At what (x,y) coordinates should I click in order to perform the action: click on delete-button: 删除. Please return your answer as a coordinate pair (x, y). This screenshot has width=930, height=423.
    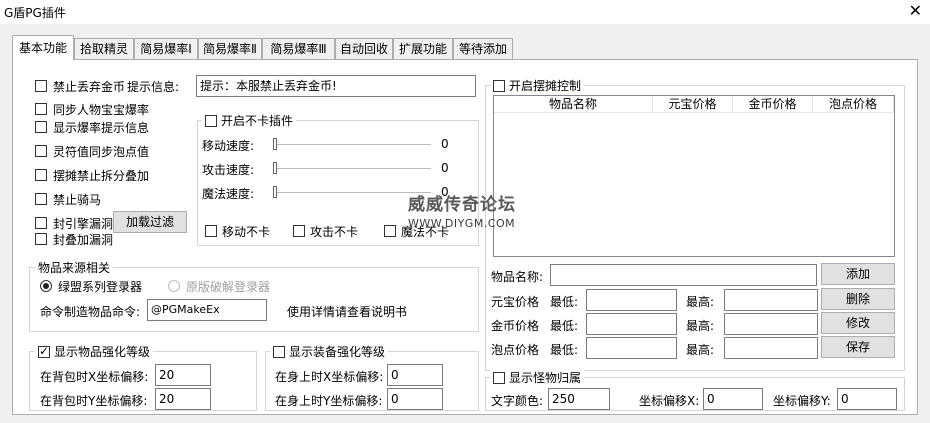
    Looking at the image, I should click on (858, 299).